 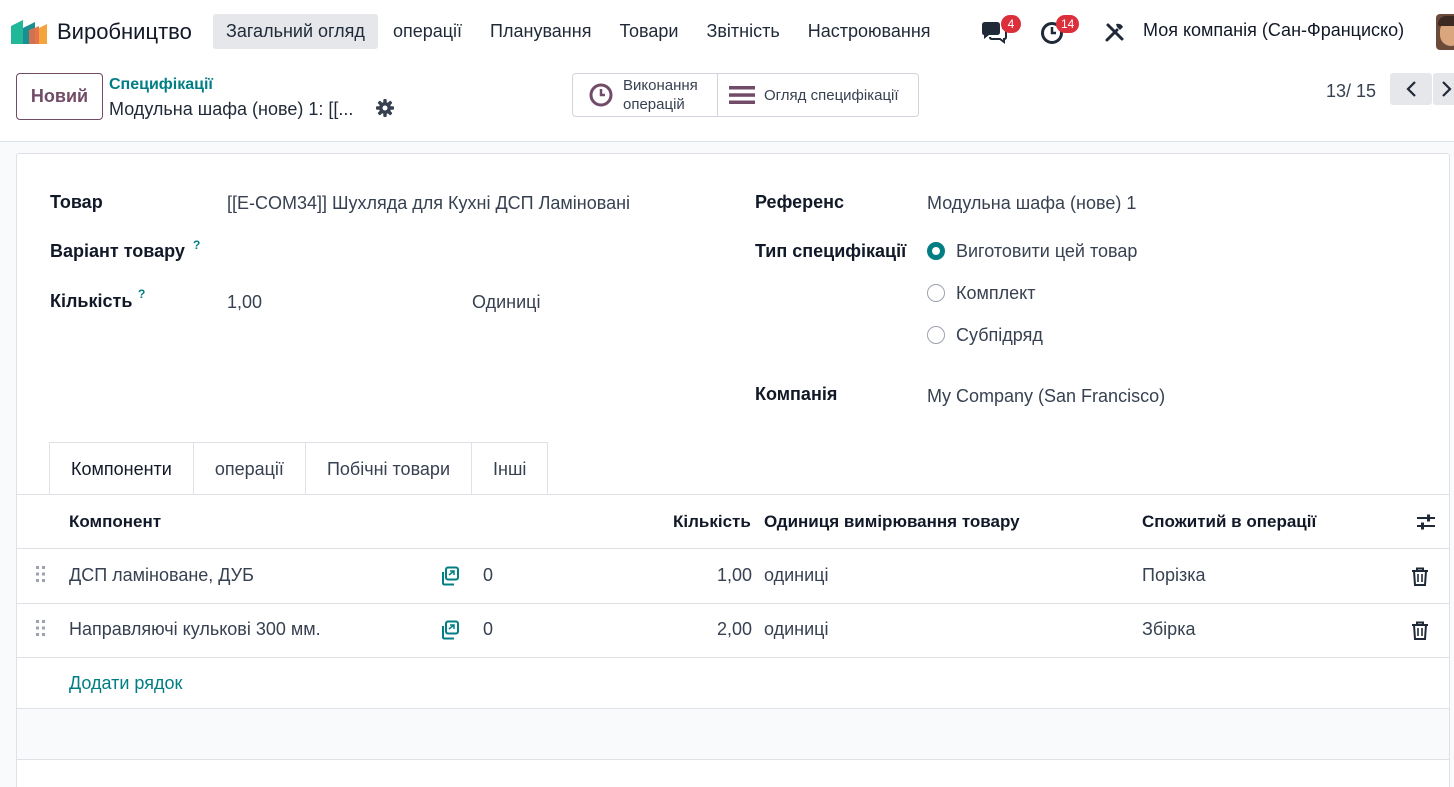 What do you see at coordinates (385, 108) in the screenshot?
I see `gear-icon` at bounding box center [385, 108].